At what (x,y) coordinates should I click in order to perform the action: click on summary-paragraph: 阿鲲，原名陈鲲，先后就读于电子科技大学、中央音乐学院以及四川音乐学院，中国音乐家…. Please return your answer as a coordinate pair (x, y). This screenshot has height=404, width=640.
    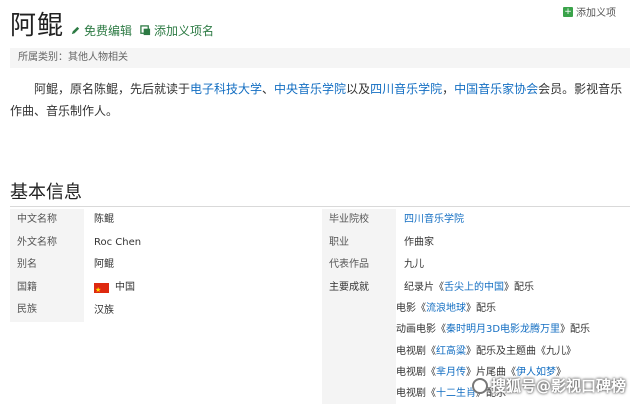
    Looking at the image, I should click on (320, 100).